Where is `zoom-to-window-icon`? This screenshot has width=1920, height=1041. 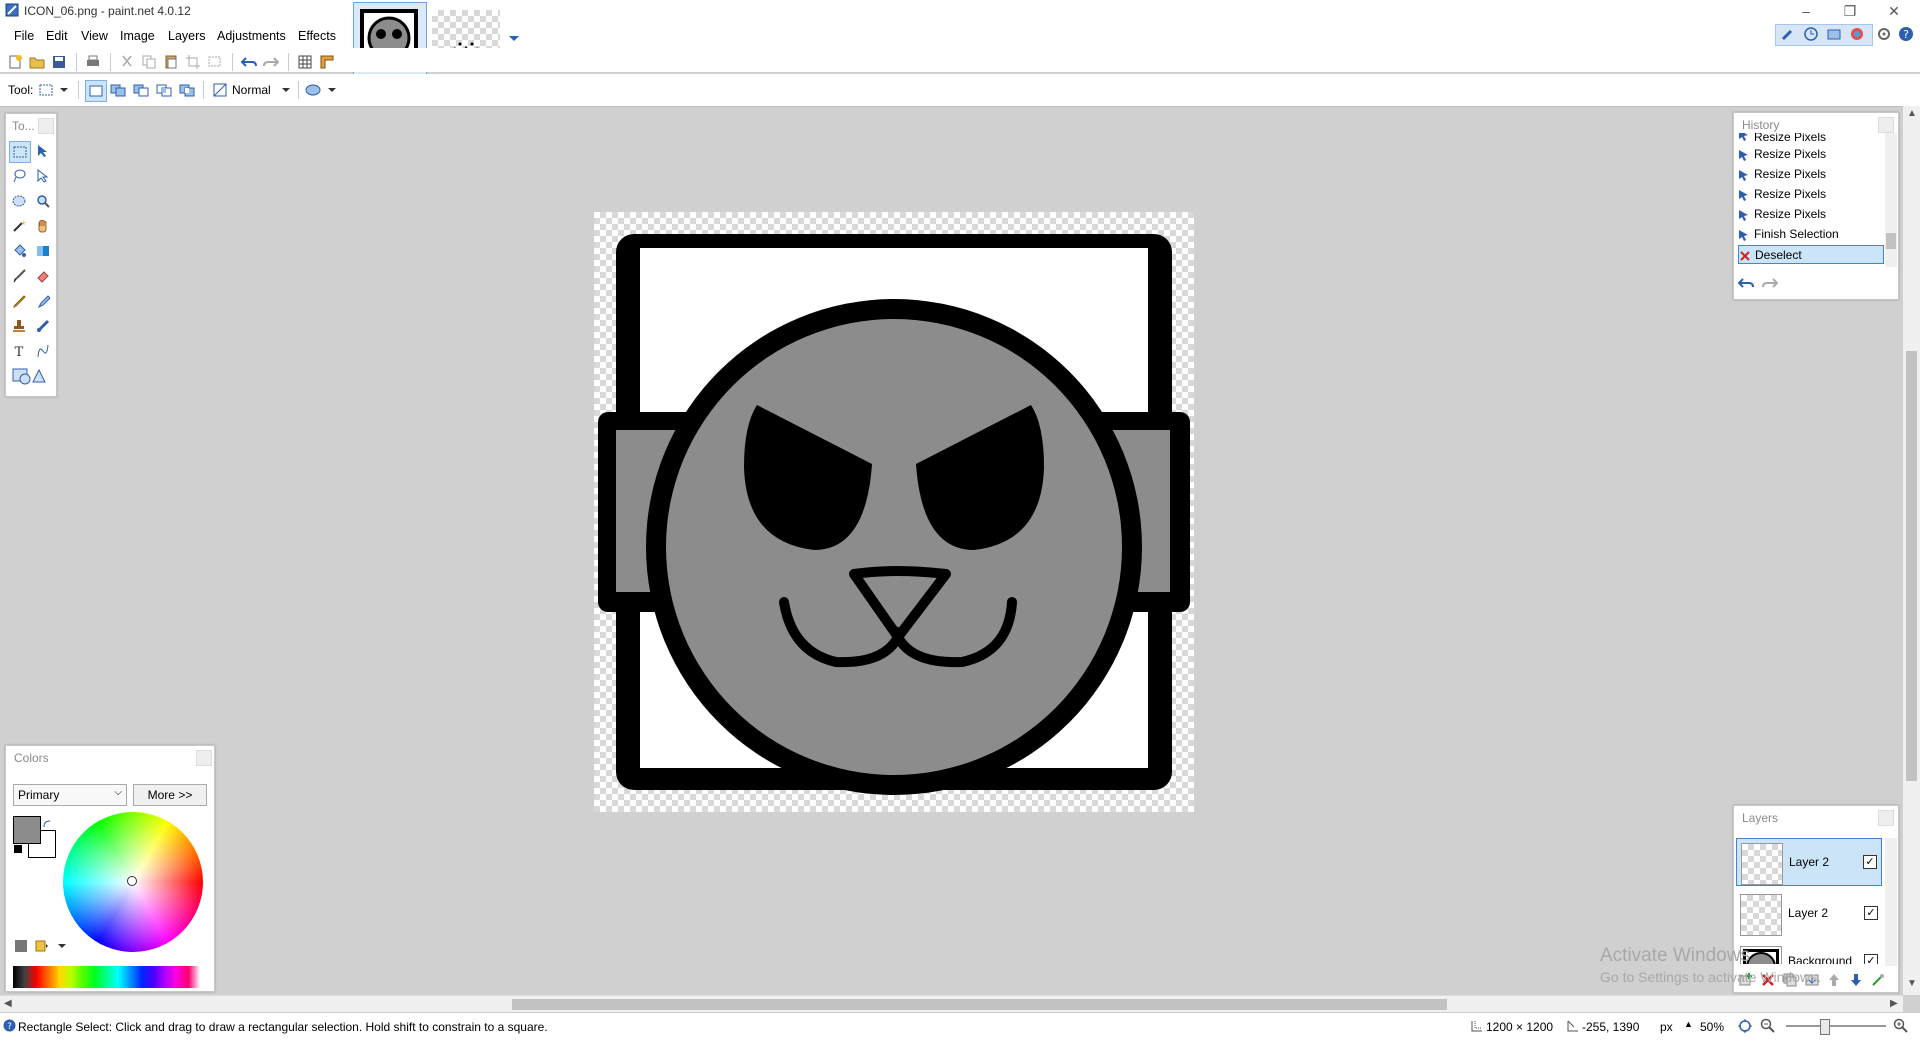
zoom-to-window-icon is located at coordinates (1745, 1026).